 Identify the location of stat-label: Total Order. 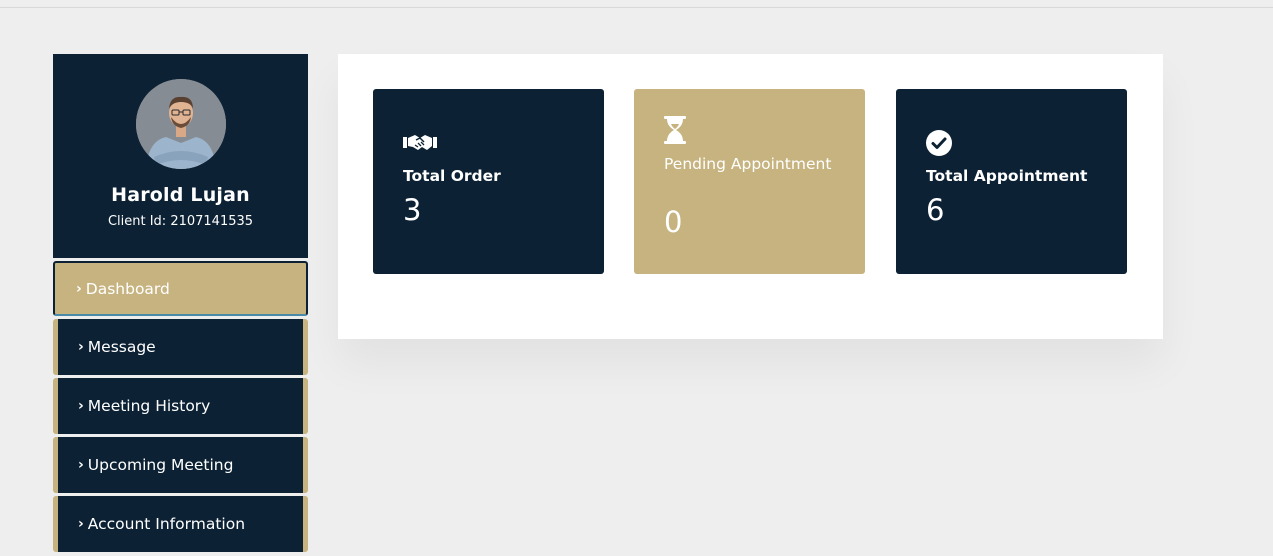
(452, 176).